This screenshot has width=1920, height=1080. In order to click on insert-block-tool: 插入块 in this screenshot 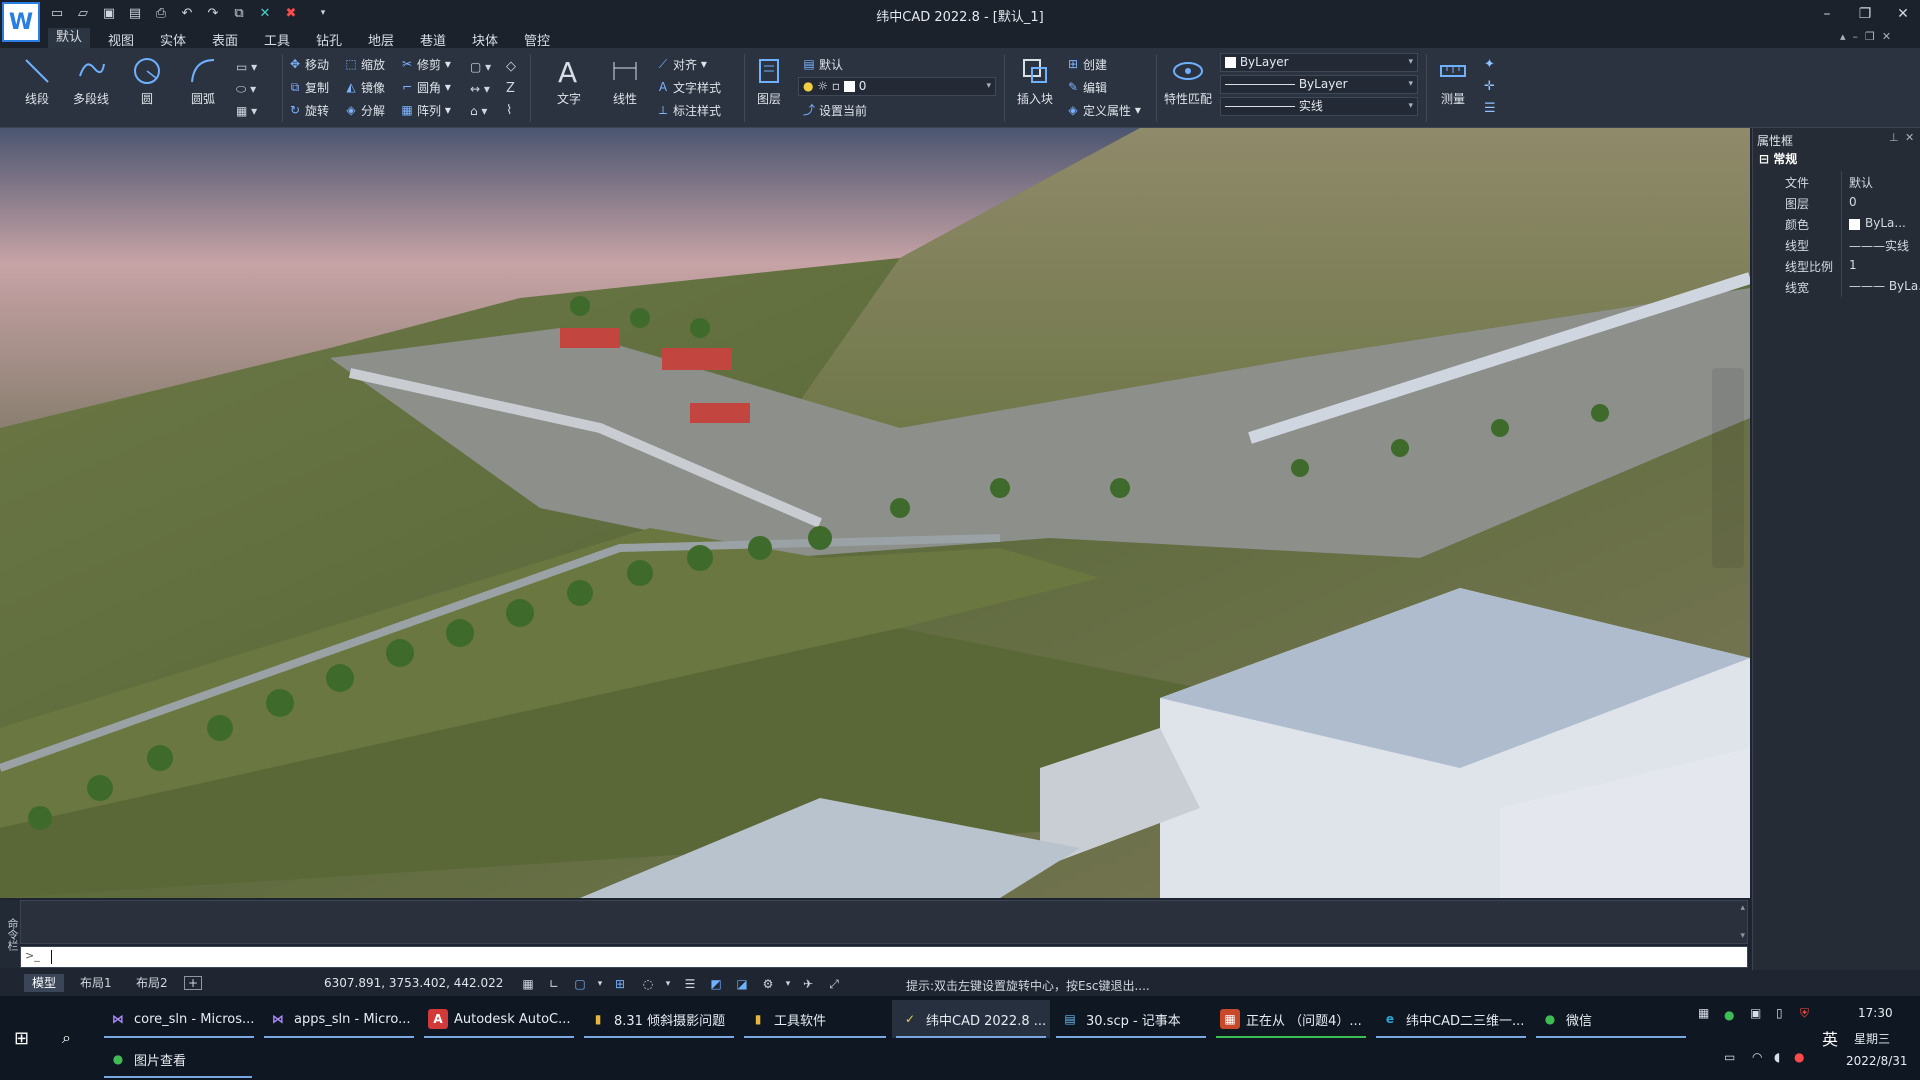, I will do `click(1035, 88)`.